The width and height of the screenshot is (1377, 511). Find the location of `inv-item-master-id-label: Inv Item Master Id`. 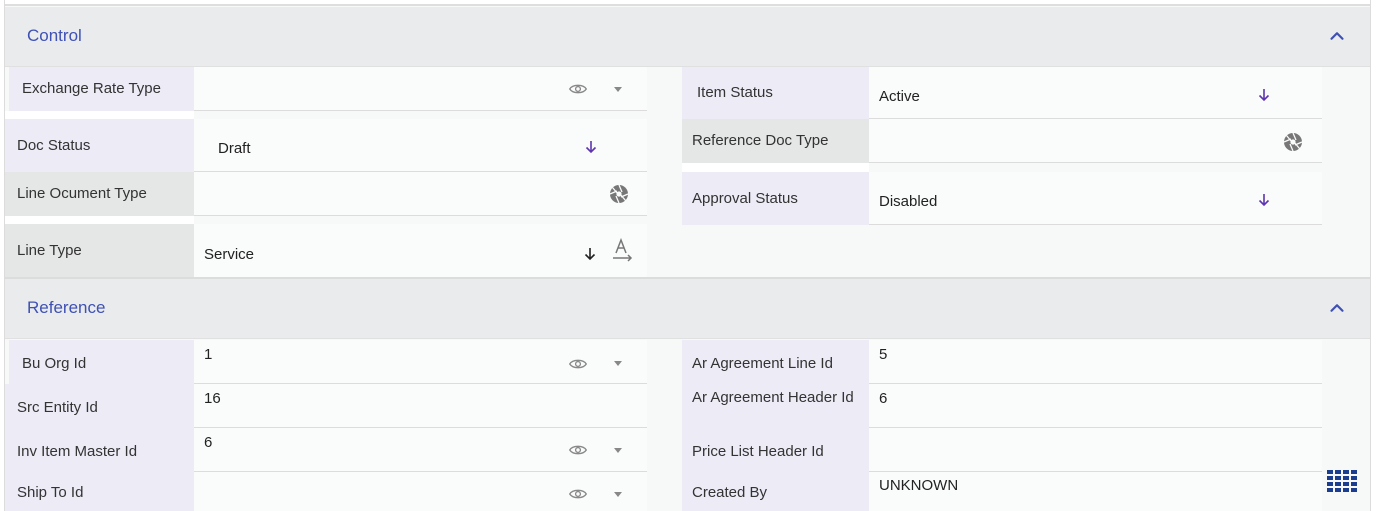

inv-item-master-id-label: Inv Item Master Id is located at coordinates (99, 450).